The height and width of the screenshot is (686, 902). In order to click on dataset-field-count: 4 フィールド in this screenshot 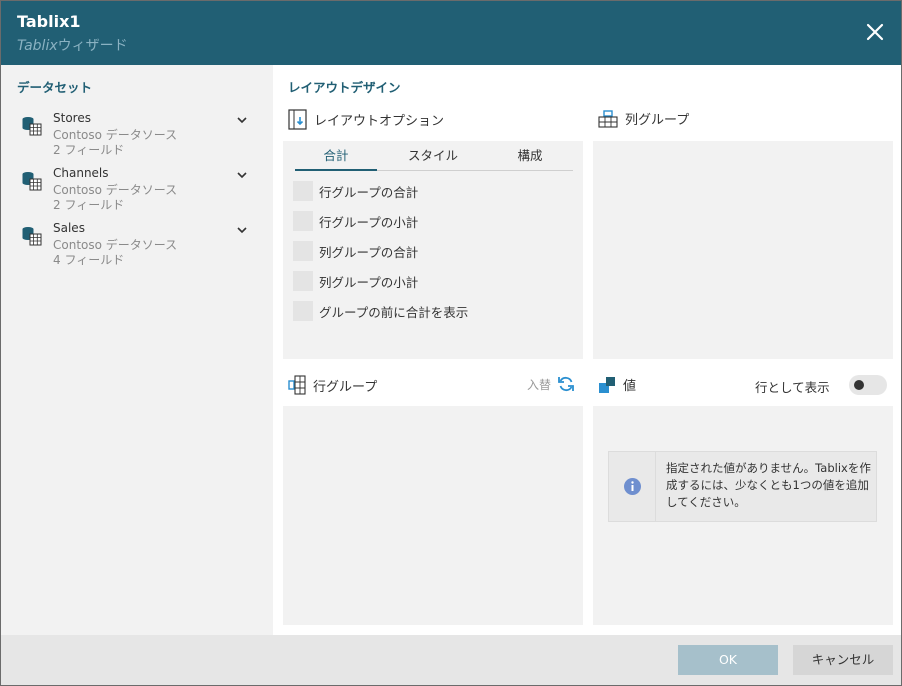, I will do `click(89, 260)`.